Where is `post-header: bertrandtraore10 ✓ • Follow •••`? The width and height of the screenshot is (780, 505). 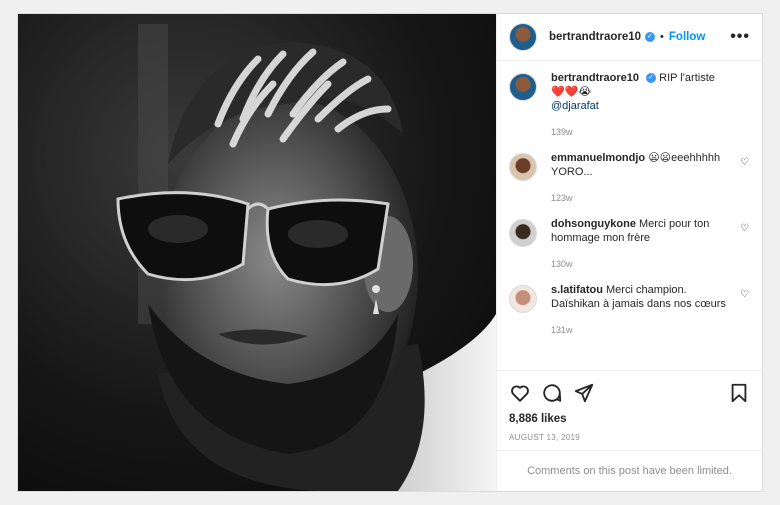 post-header: bertrandtraore10 ✓ • Follow ••• is located at coordinates (629, 37).